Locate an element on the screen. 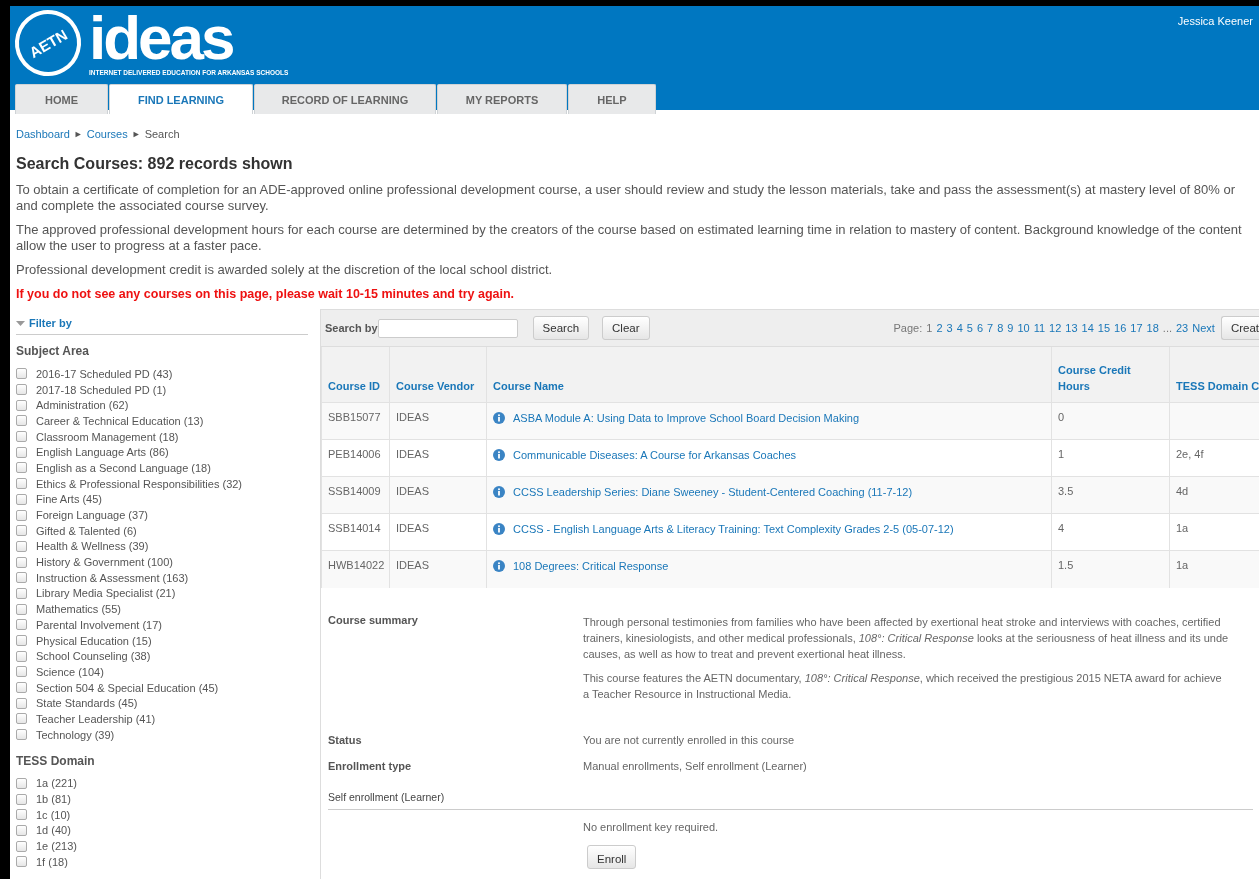  page-link: 12 is located at coordinates (1055, 328).